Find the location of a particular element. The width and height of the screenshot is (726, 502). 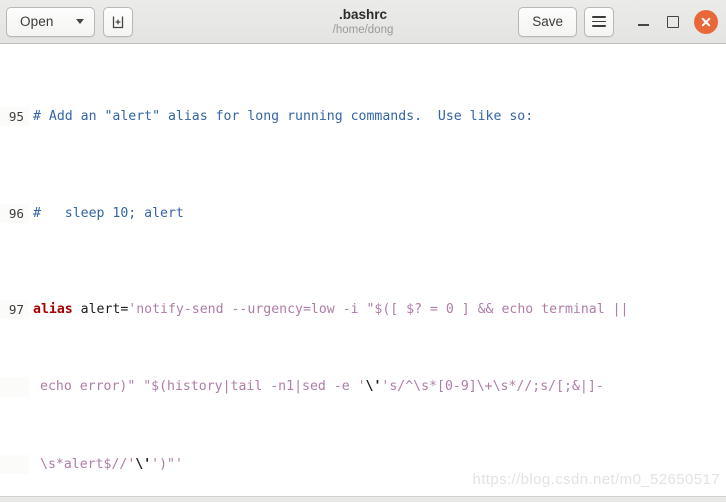

new-document-icon is located at coordinates (118, 22).